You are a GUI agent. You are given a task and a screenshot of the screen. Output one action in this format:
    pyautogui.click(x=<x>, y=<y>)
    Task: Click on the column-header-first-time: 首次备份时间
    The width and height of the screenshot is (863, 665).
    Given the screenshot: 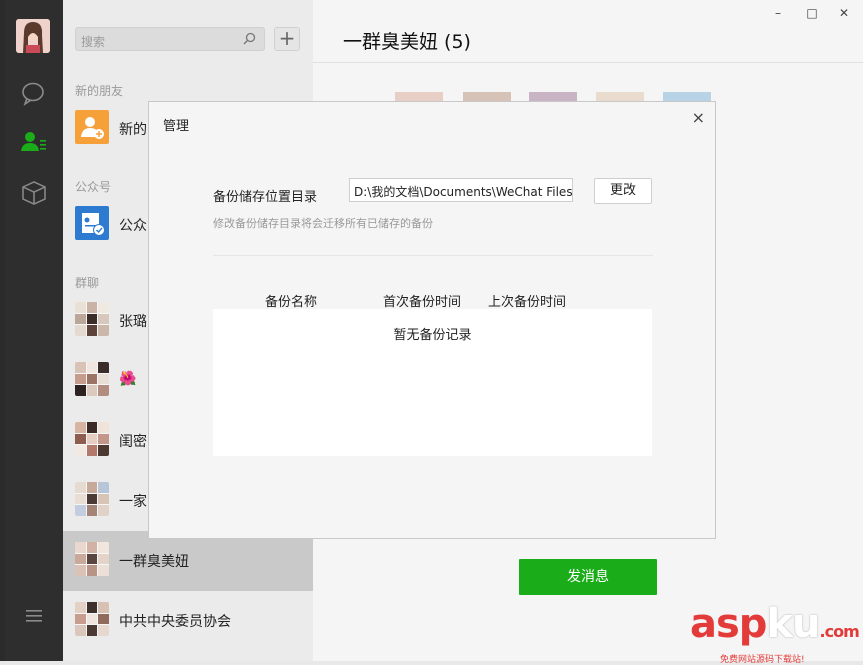 What is the action you would take?
    pyautogui.click(x=422, y=300)
    